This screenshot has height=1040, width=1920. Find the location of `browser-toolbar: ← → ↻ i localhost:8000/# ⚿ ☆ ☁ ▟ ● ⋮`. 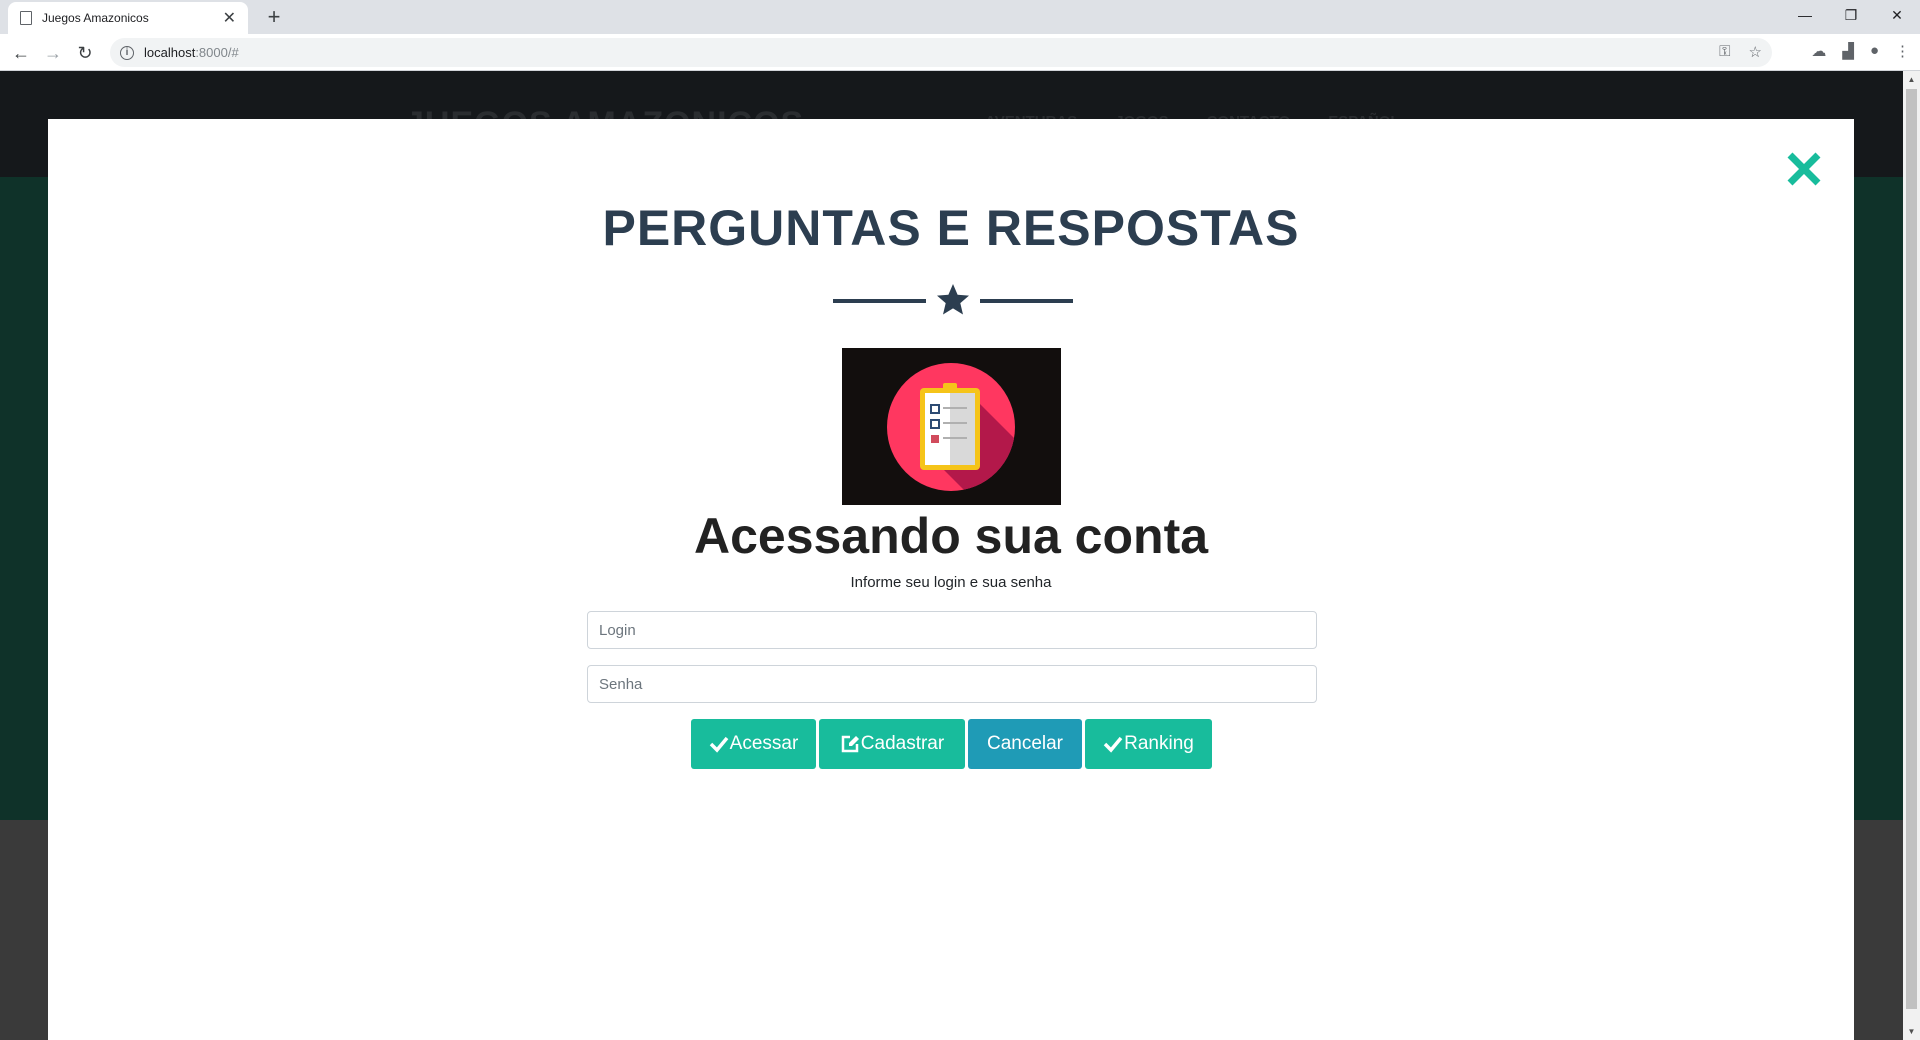

browser-toolbar: ← → ↻ i localhost:8000/# ⚿ ☆ ☁ ▟ ● ⋮ is located at coordinates (960, 52).